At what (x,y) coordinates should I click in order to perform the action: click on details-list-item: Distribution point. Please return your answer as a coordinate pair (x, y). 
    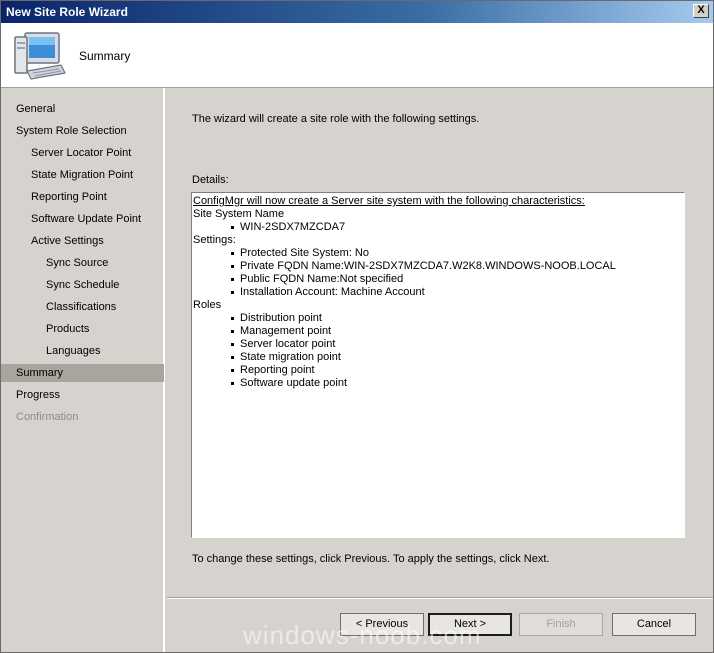
    Looking at the image, I should click on (457, 318).